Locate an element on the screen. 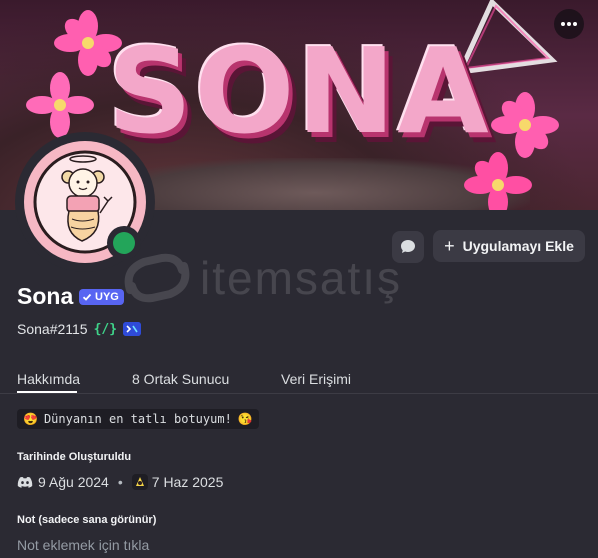 Image resolution: width=598 pixels, height=558 pixels. display-name: Sona is located at coordinates (45, 296).